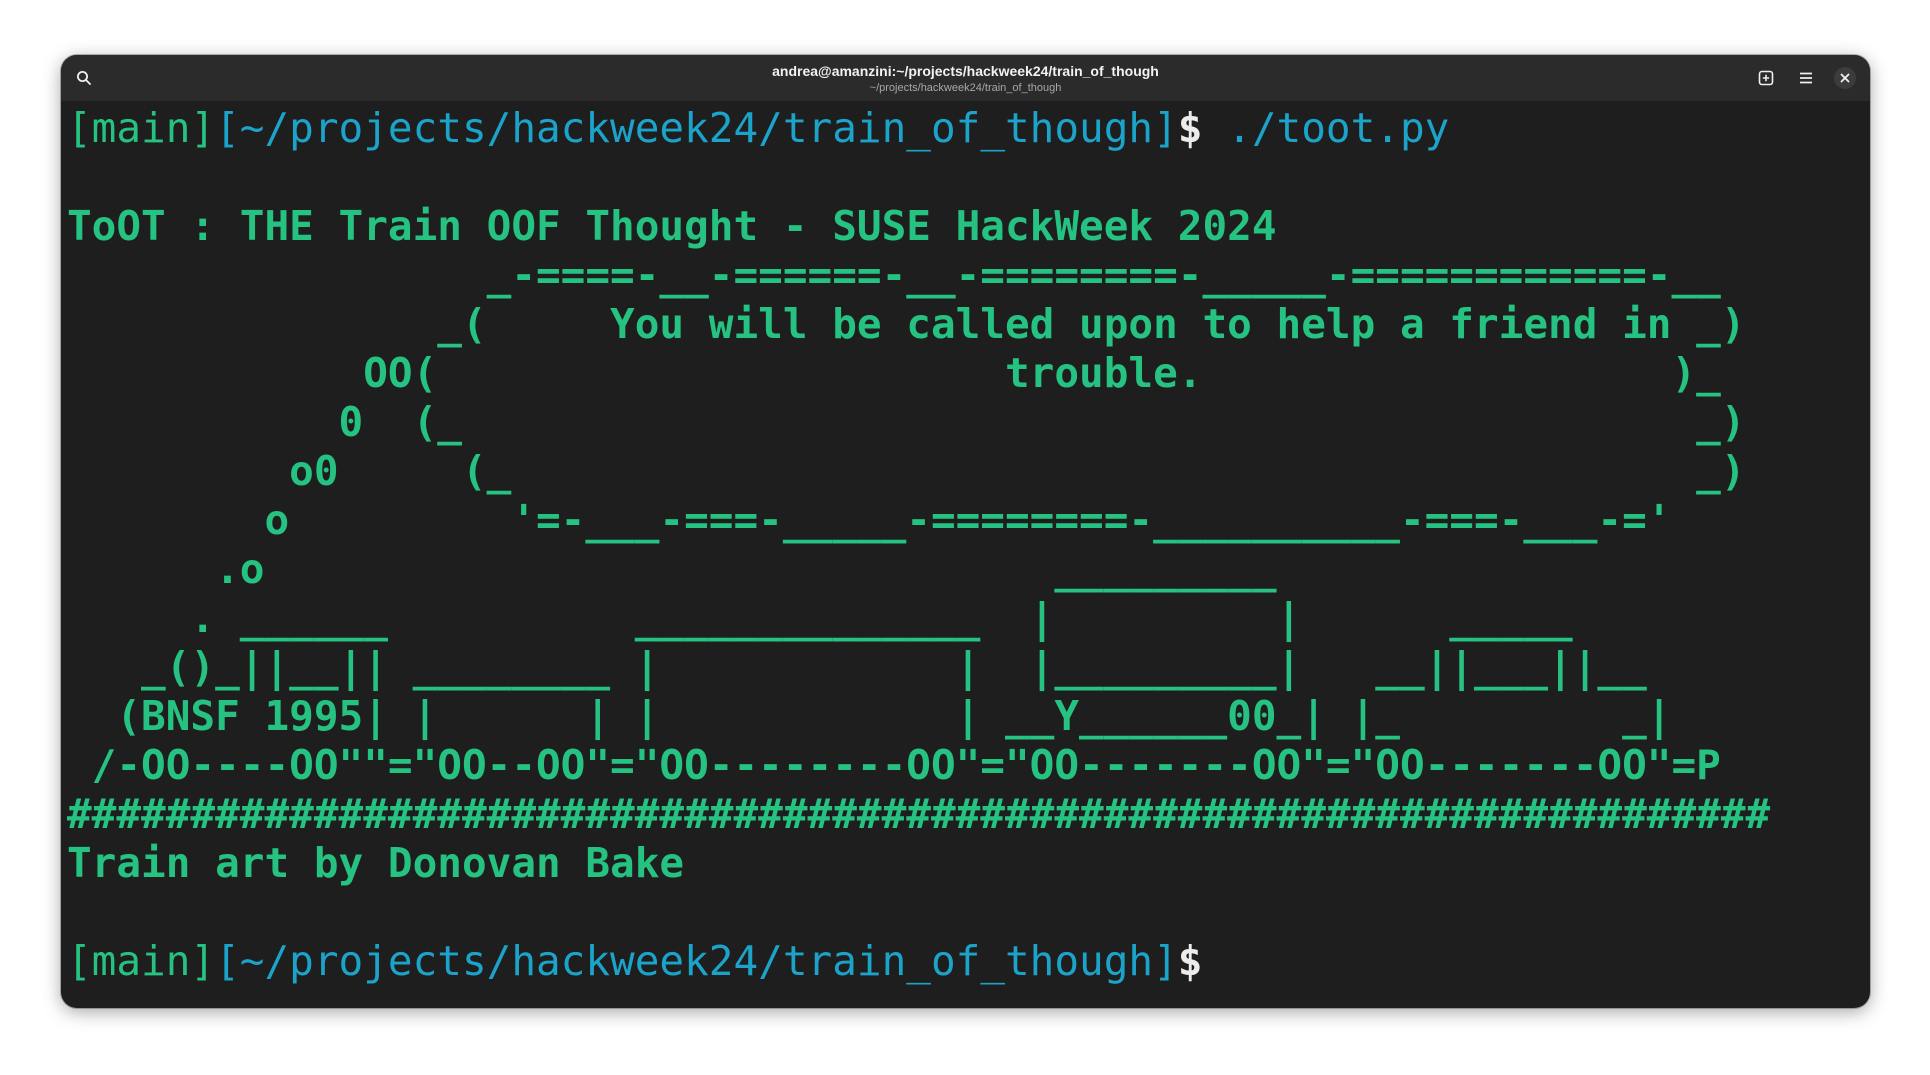 The width and height of the screenshot is (1930, 1075). Describe the element at coordinates (376, 863) in the screenshot. I see `credit-line: Train art by Donovan Bake` at that location.